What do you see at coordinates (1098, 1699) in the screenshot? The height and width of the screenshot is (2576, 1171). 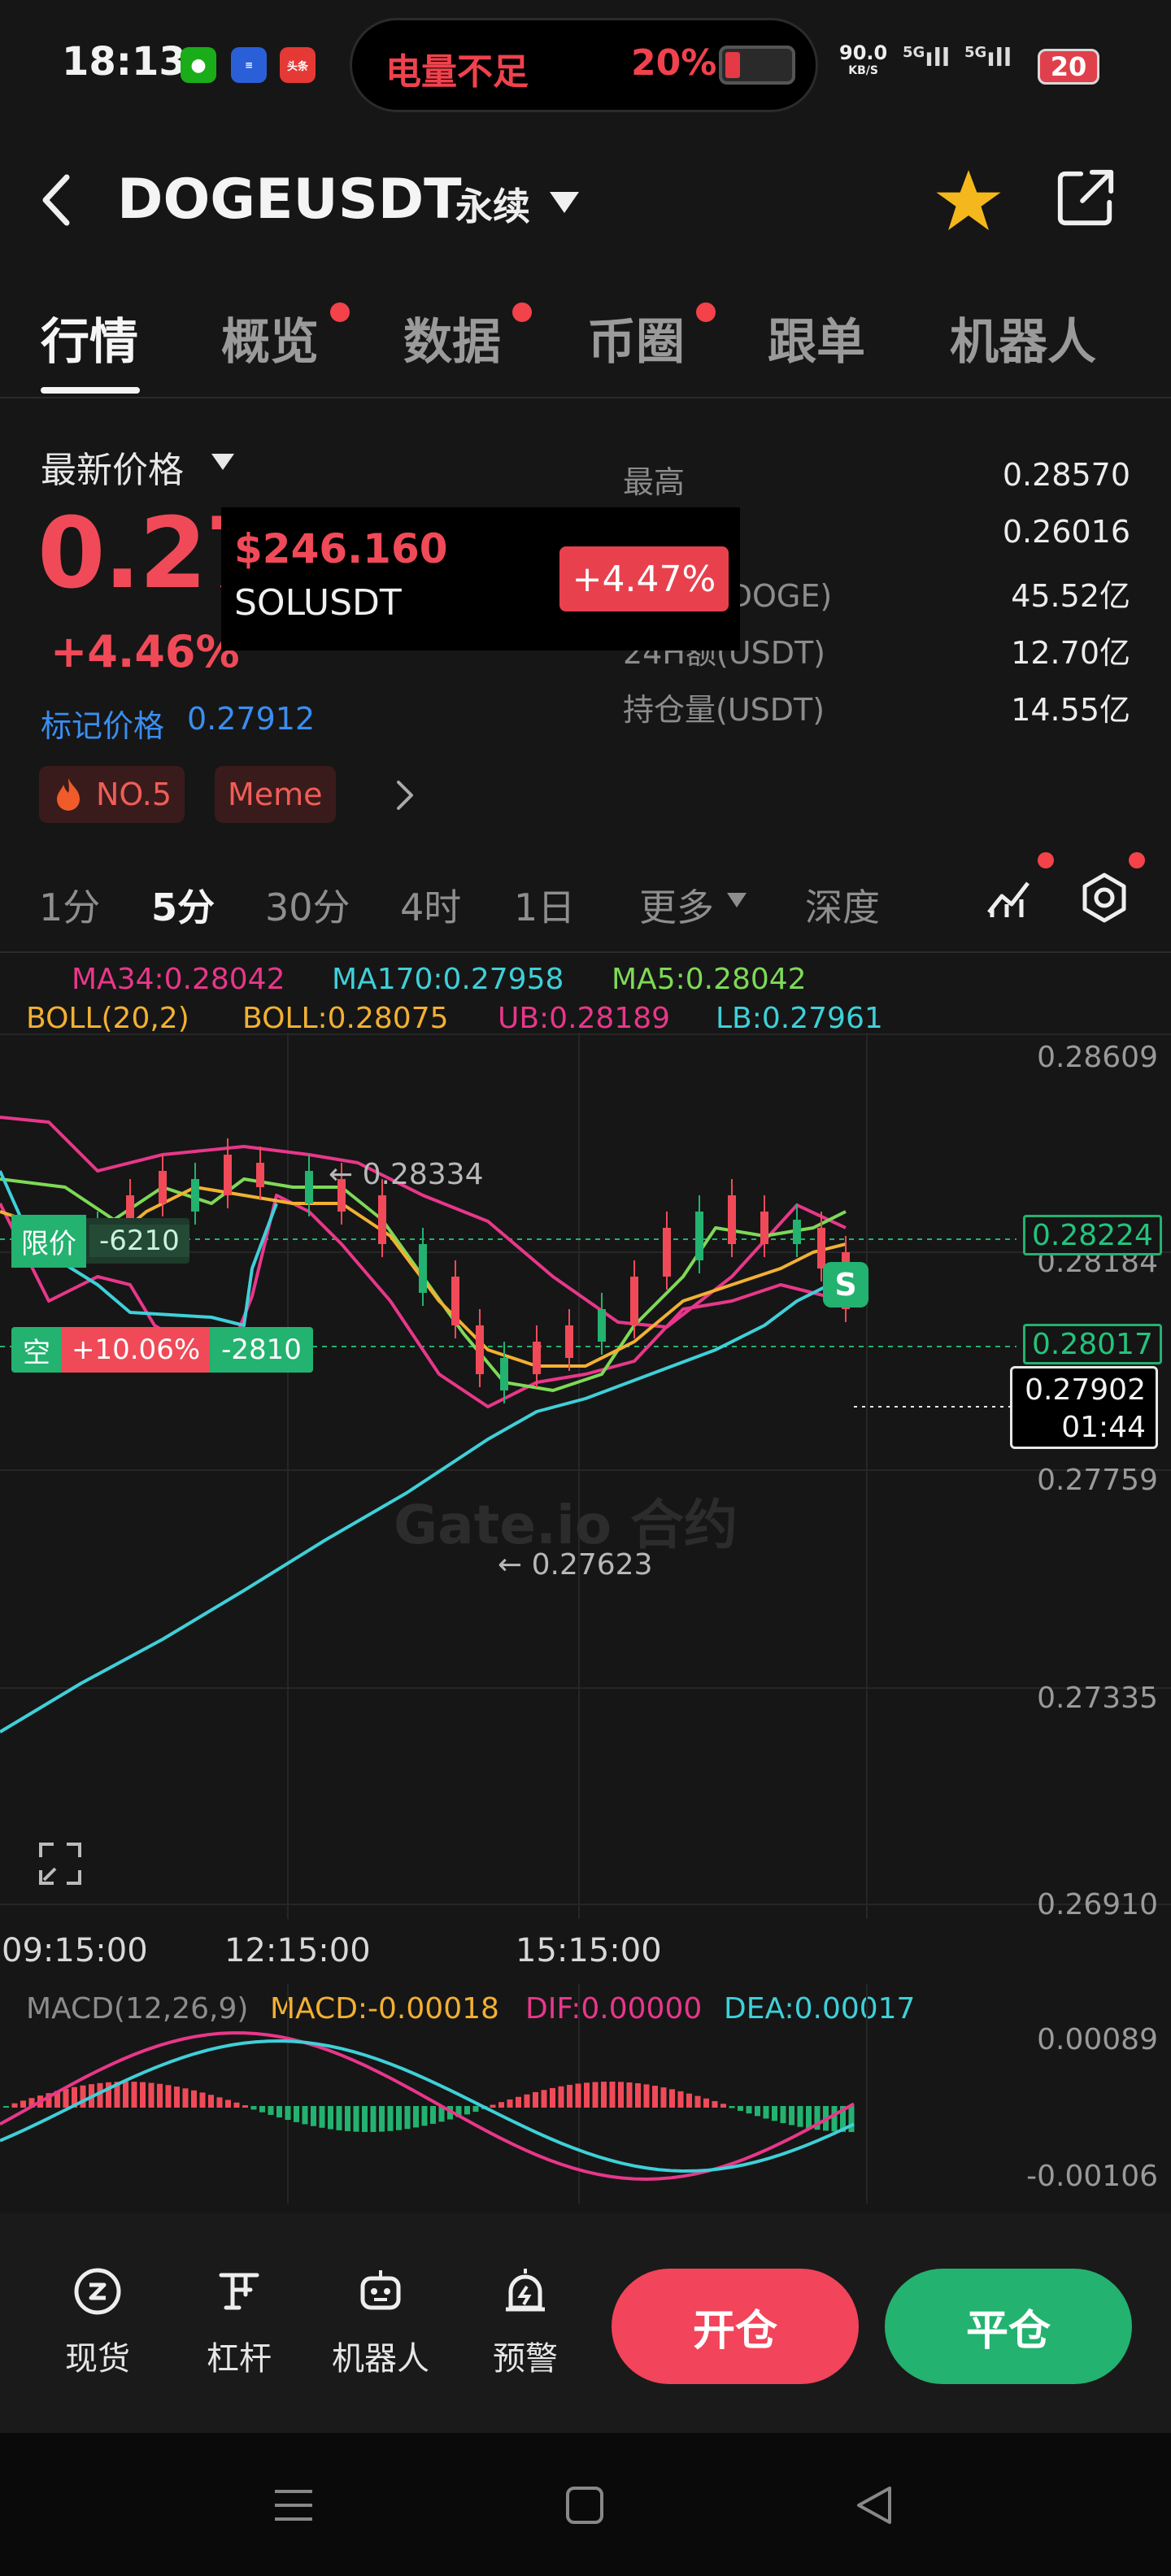 I see `y-tick-4: 0.27335` at bounding box center [1098, 1699].